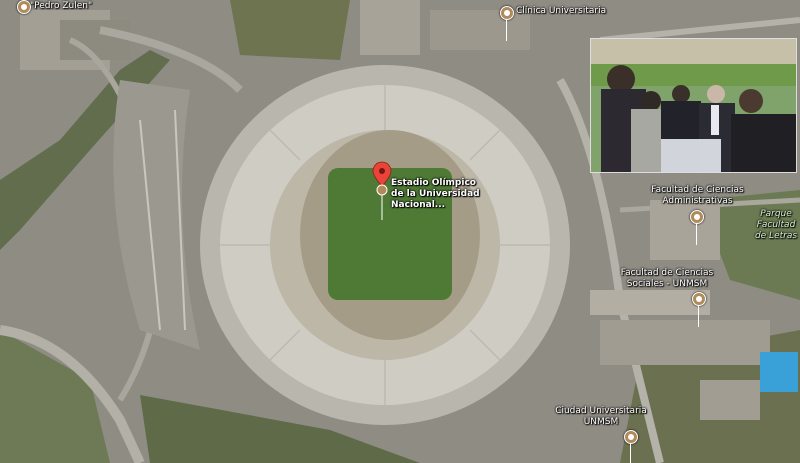  Describe the element at coordinates (601, 417) in the screenshot. I see `label-ciudad-universitaria: Ciudad Universitaria UNMSM` at that location.